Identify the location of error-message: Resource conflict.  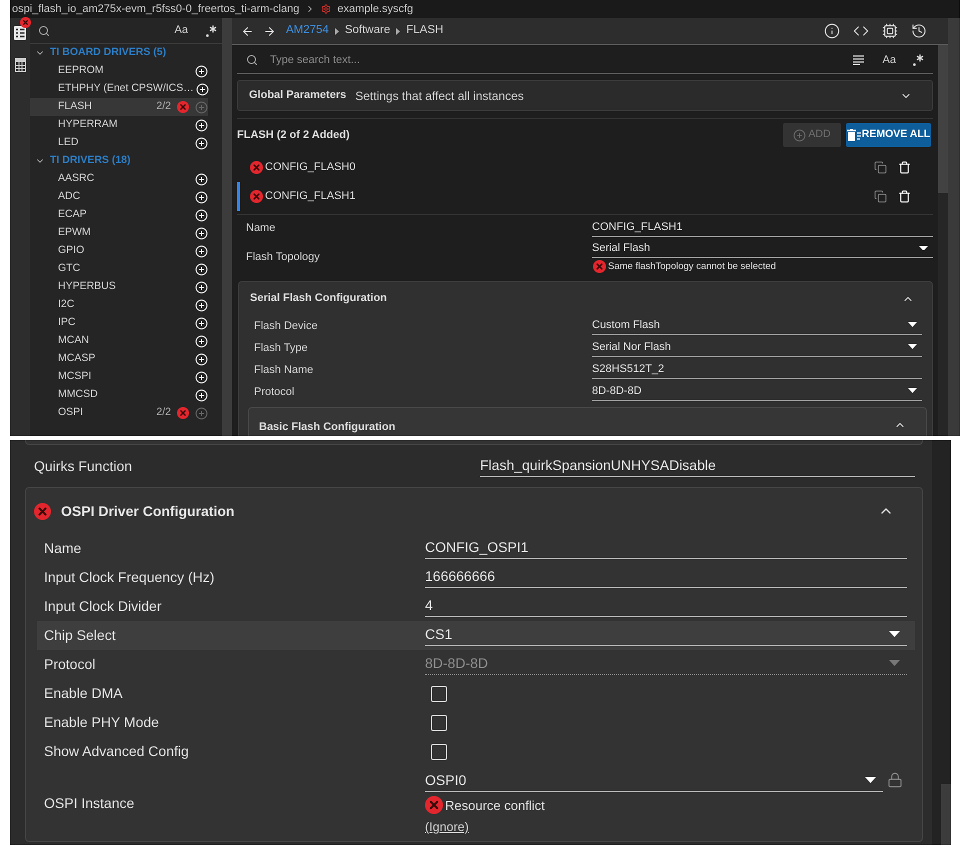
(495, 805).